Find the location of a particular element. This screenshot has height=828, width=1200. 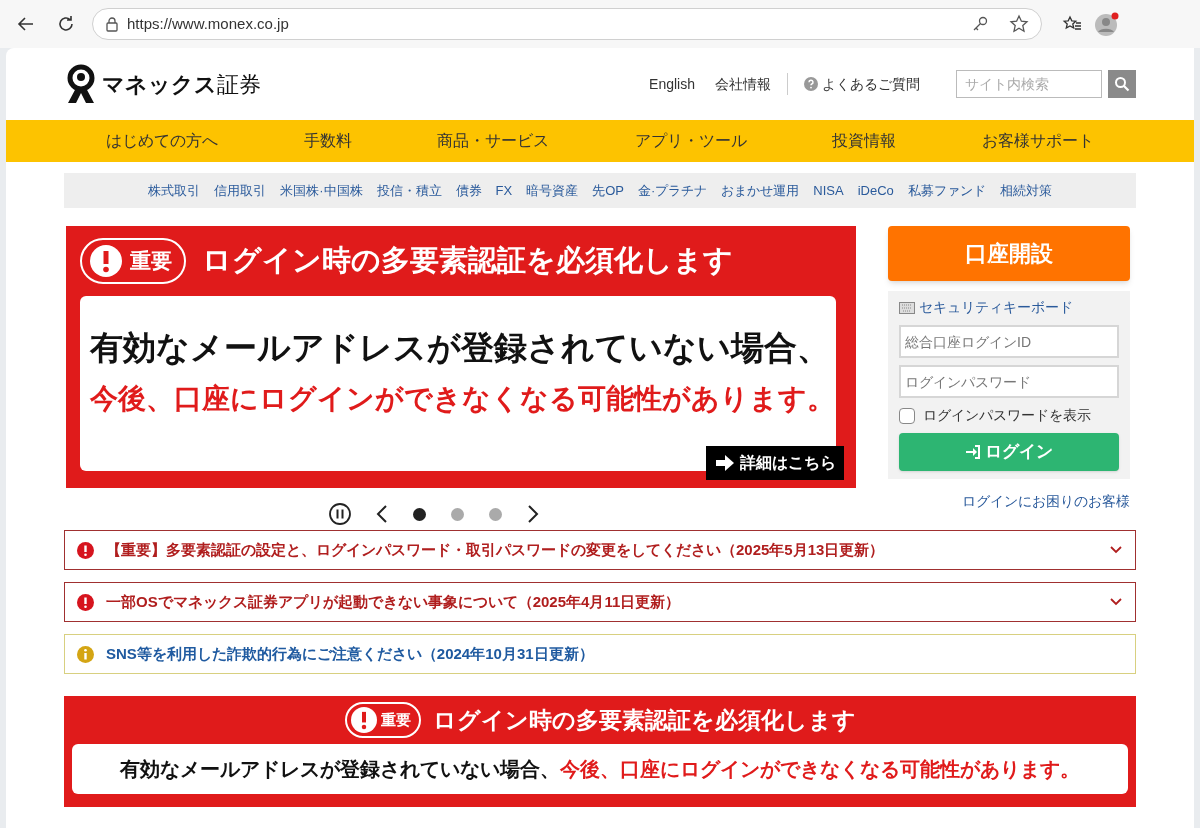

category-link: 信用取引 is located at coordinates (240, 190).